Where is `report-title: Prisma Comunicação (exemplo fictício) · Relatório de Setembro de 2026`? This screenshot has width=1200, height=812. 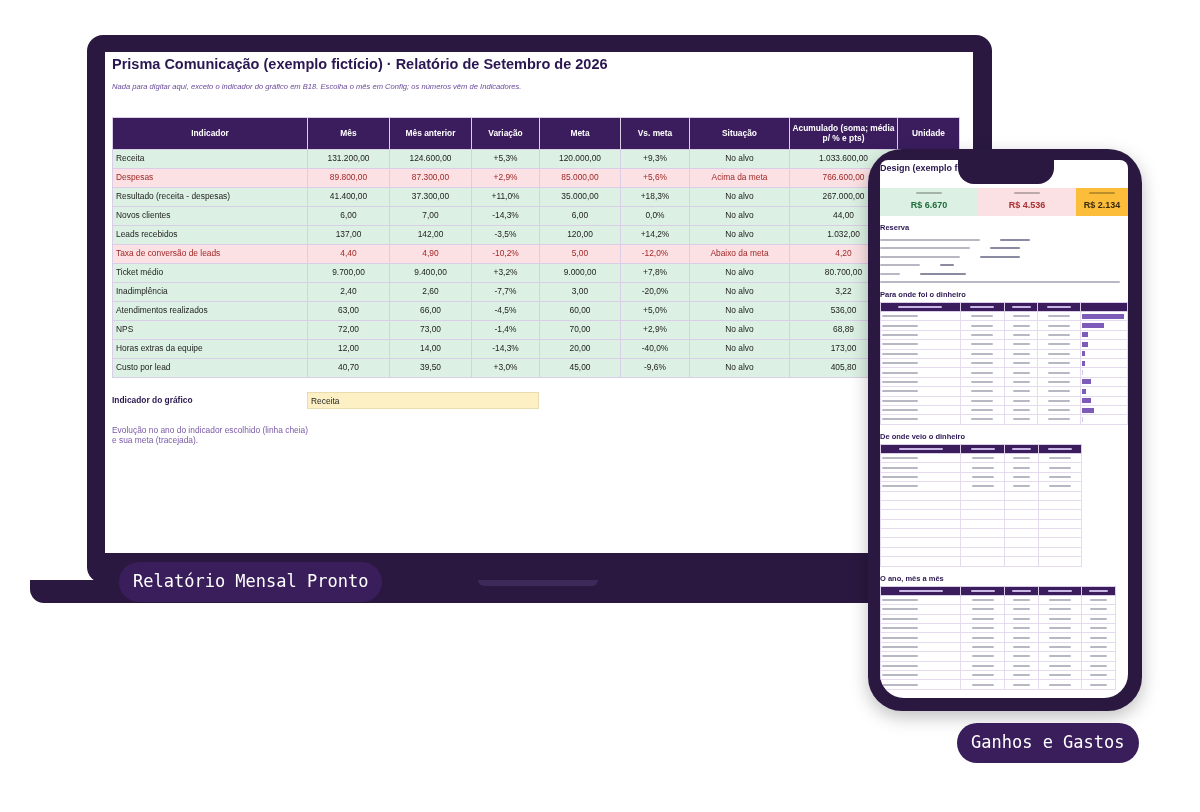 report-title: Prisma Comunicação (exemplo fictício) · Relatório de Setembro de 2026 is located at coordinates (360, 65).